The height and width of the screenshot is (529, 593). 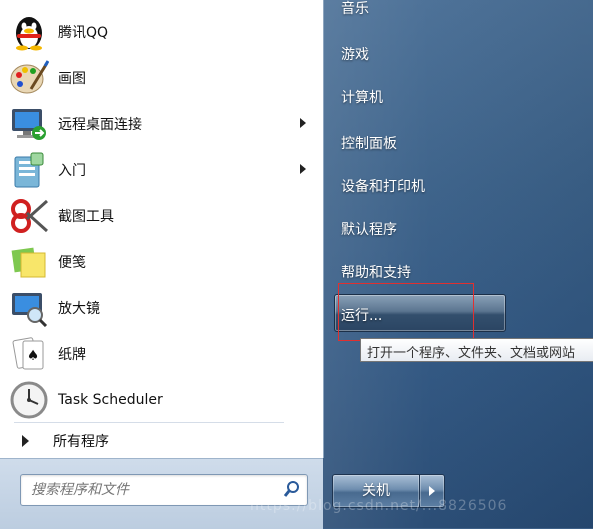 I want to click on menu-item-devices-printers: 设备和打印机, so click(x=383, y=186).